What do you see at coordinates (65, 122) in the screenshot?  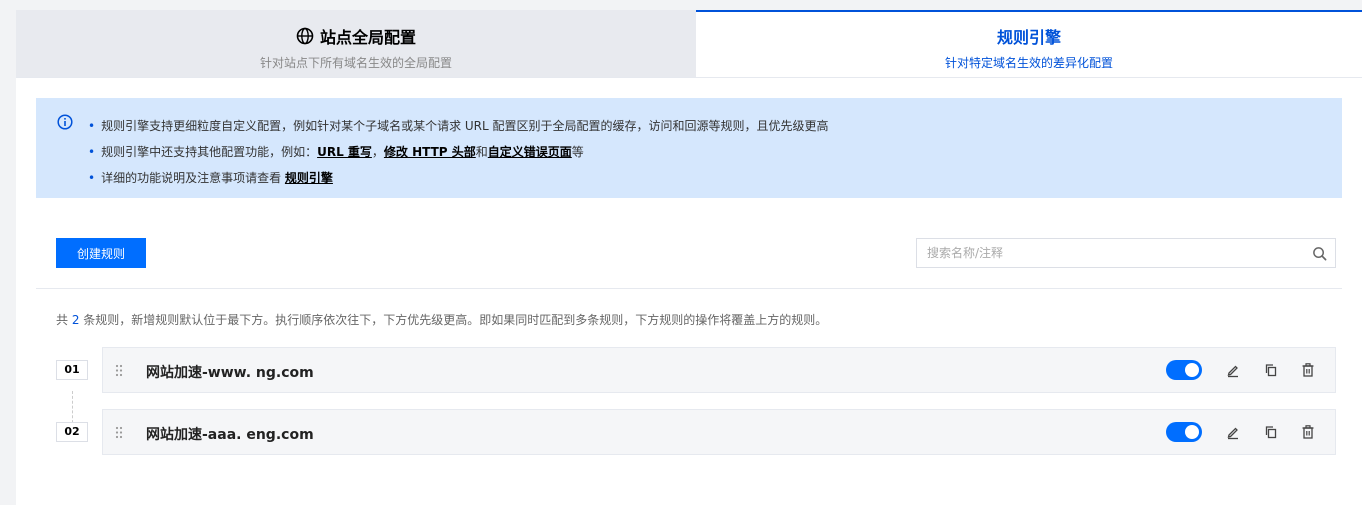 I see `info-icon` at bounding box center [65, 122].